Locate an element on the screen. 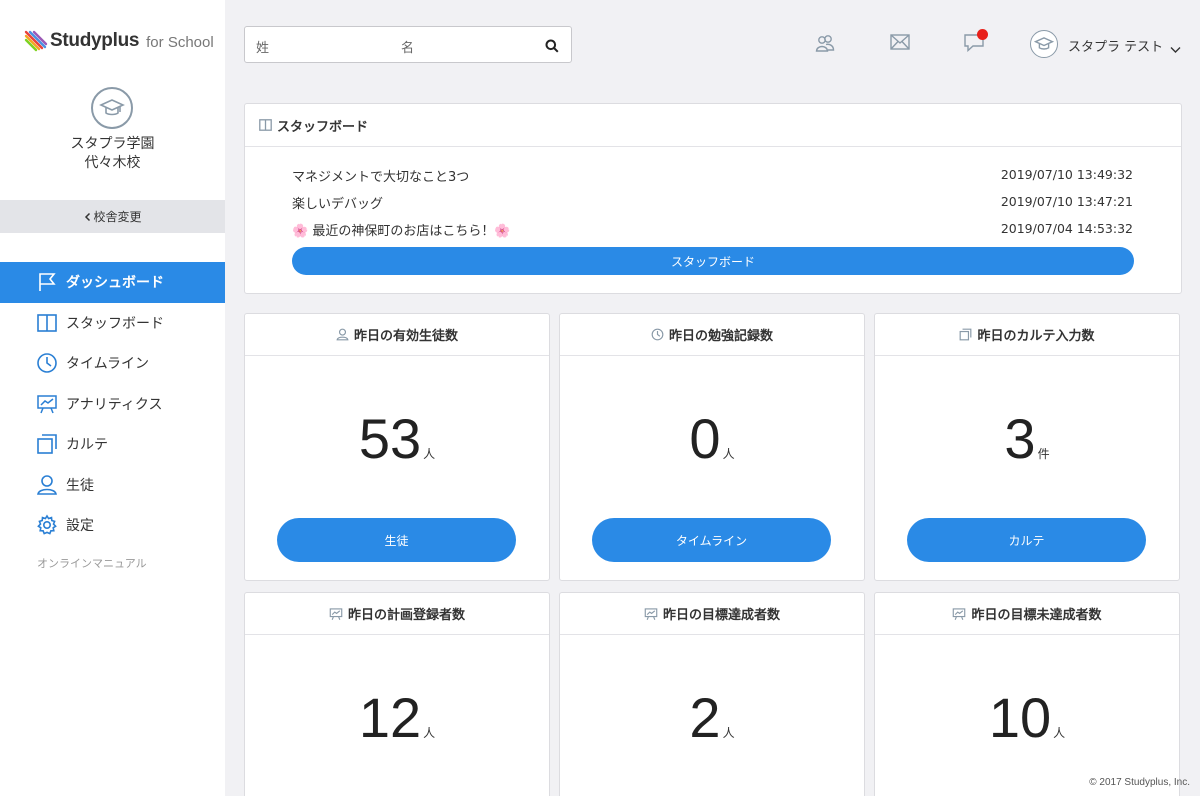  sidebar-nav: ダッシュボード スタッフボード タイムライン アナリティクス カルテ 生徒 設定 is located at coordinates (112, 404).